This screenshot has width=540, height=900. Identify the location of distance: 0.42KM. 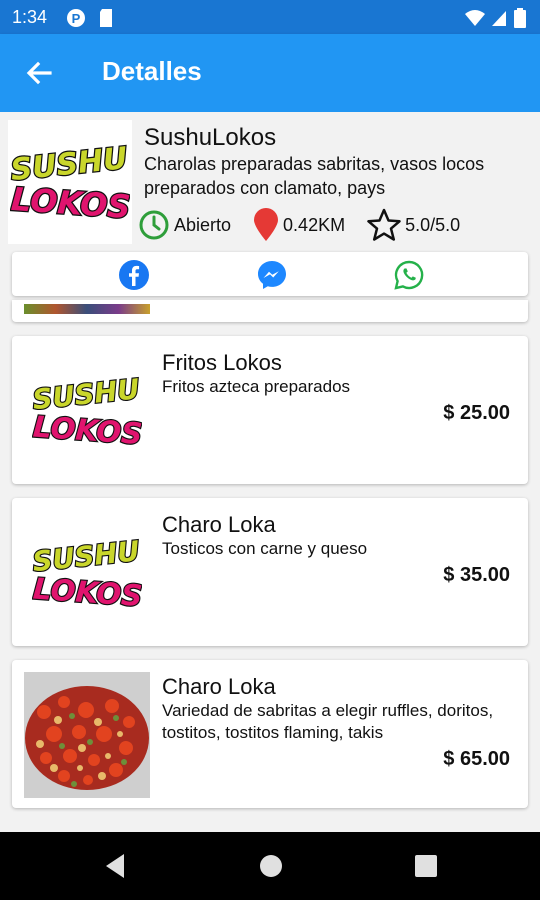
(299, 225).